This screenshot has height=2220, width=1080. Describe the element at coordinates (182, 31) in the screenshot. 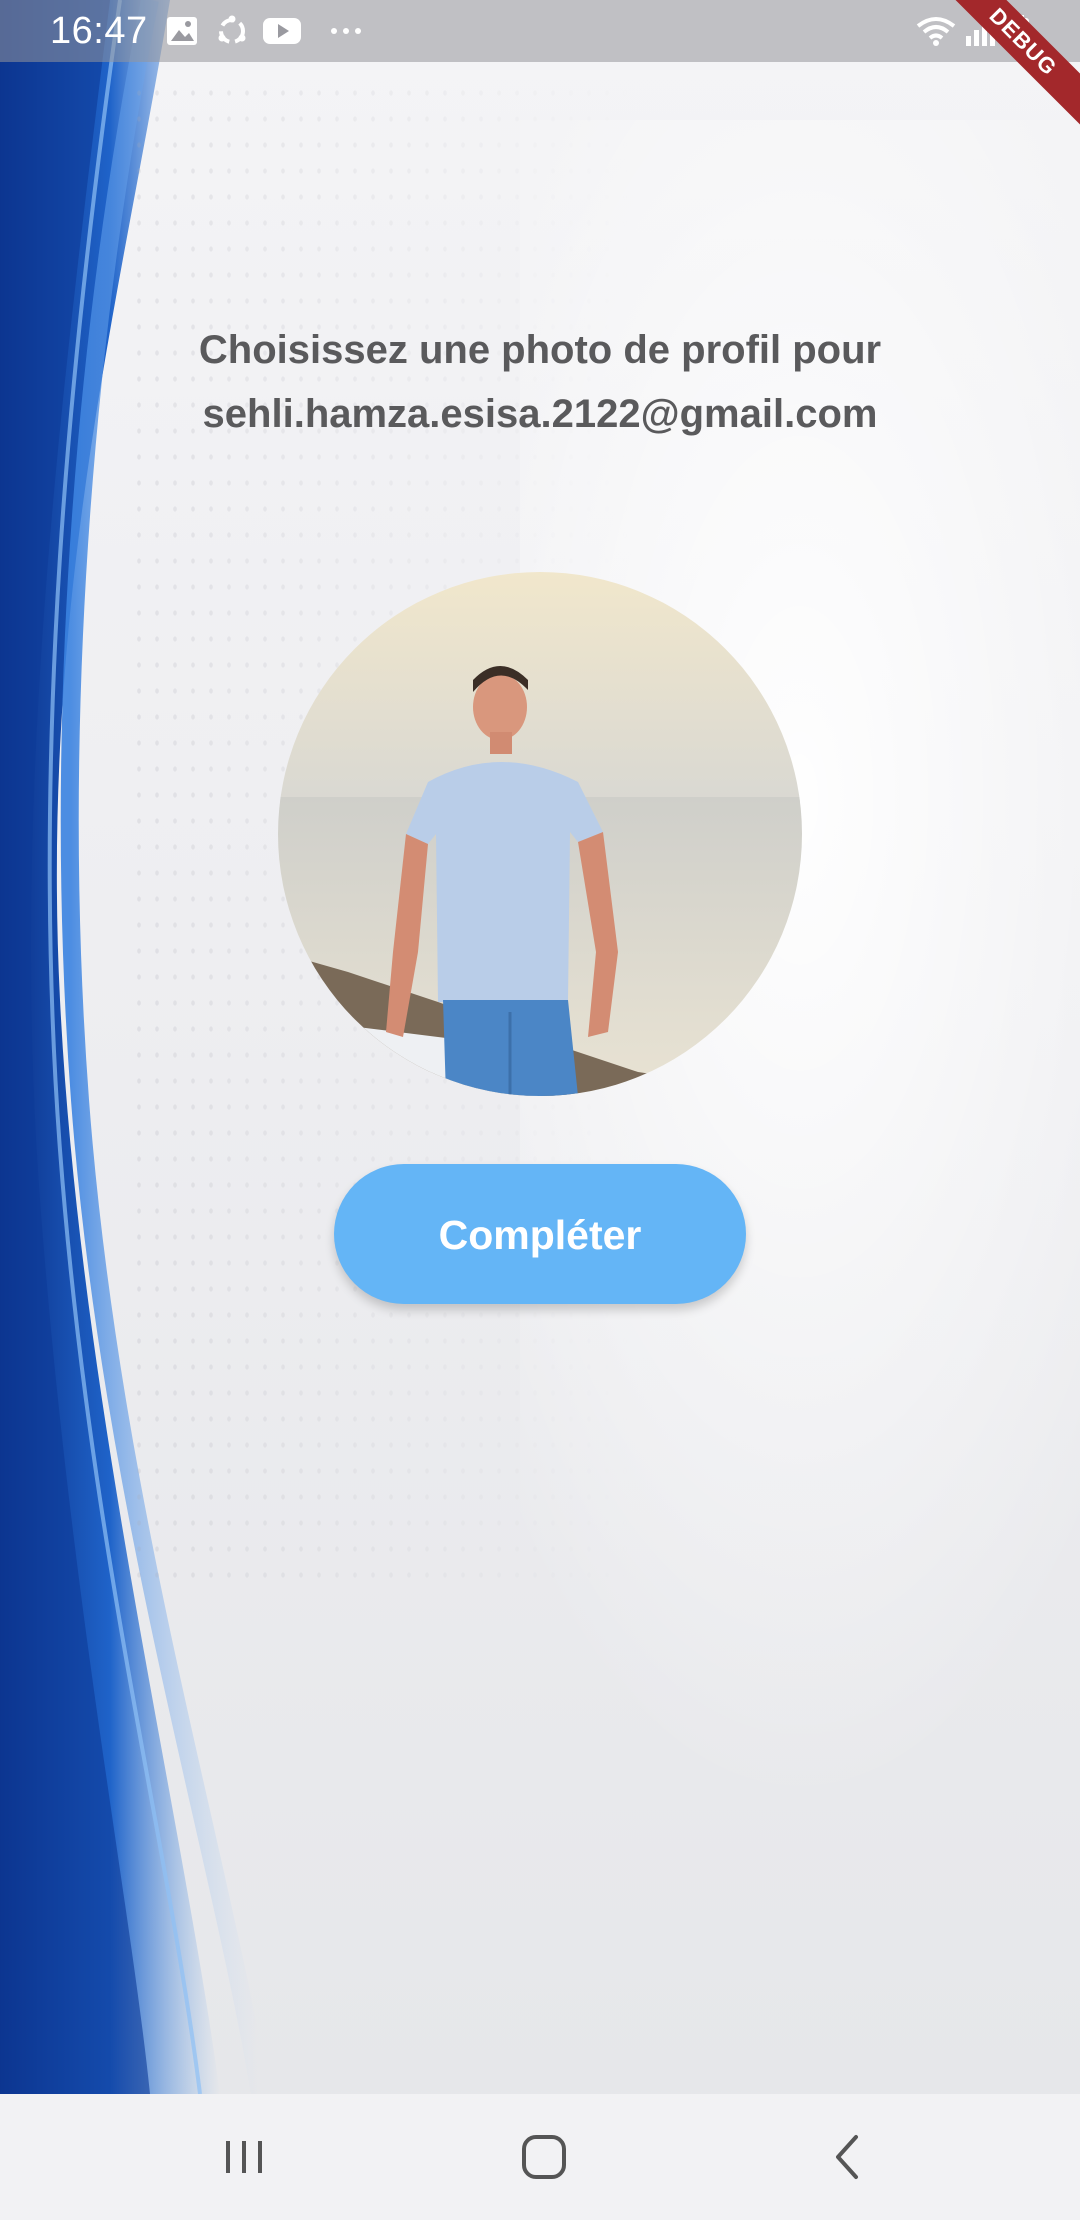

I see `gallery-icon` at that location.